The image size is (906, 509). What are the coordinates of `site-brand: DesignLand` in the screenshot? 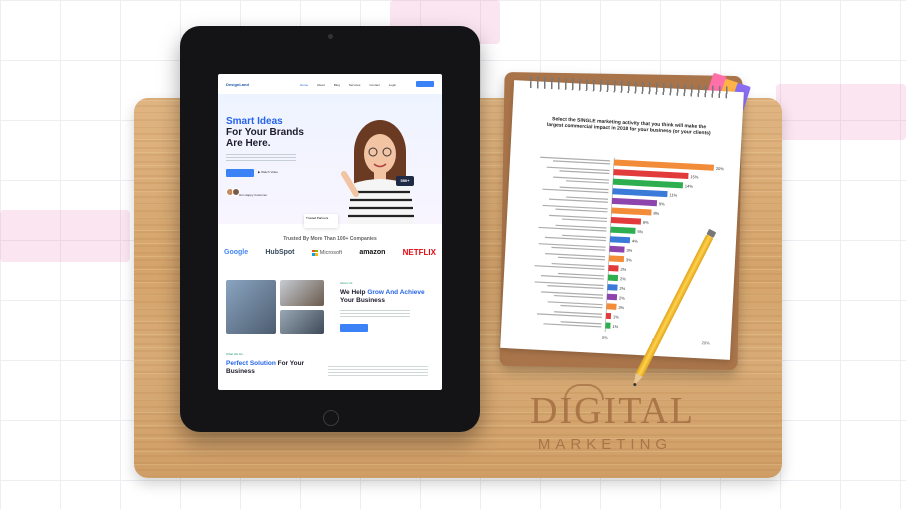 It's located at (237, 84).